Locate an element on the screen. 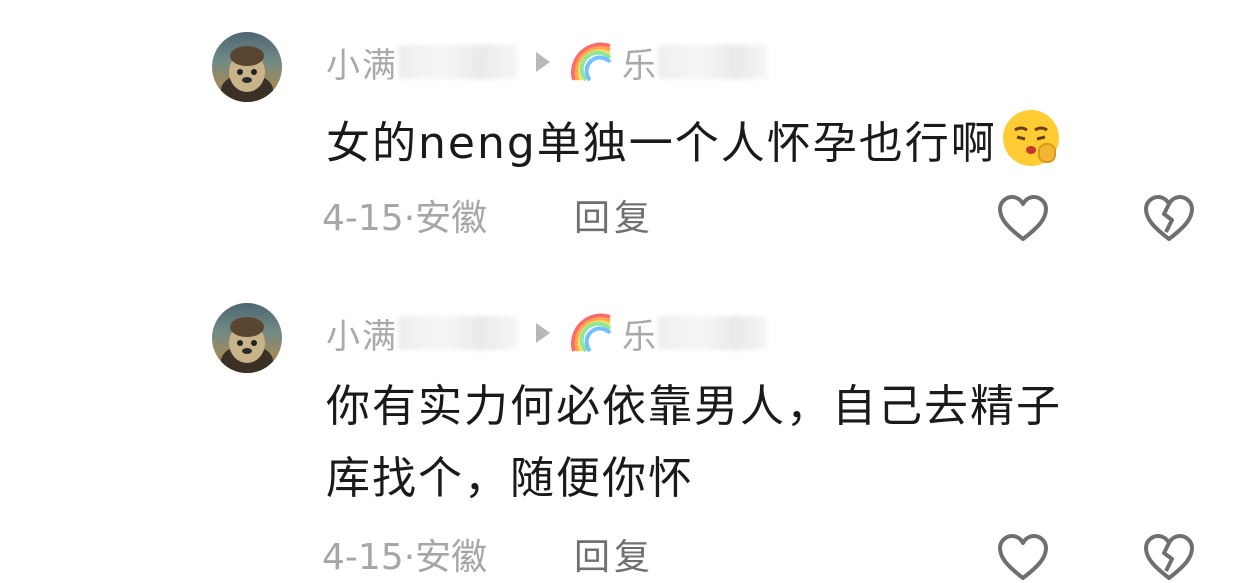 The height and width of the screenshot is (583, 1256). comment-text: 女的neng单独一个人怀孕也行啊 is located at coordinates (695, 139).